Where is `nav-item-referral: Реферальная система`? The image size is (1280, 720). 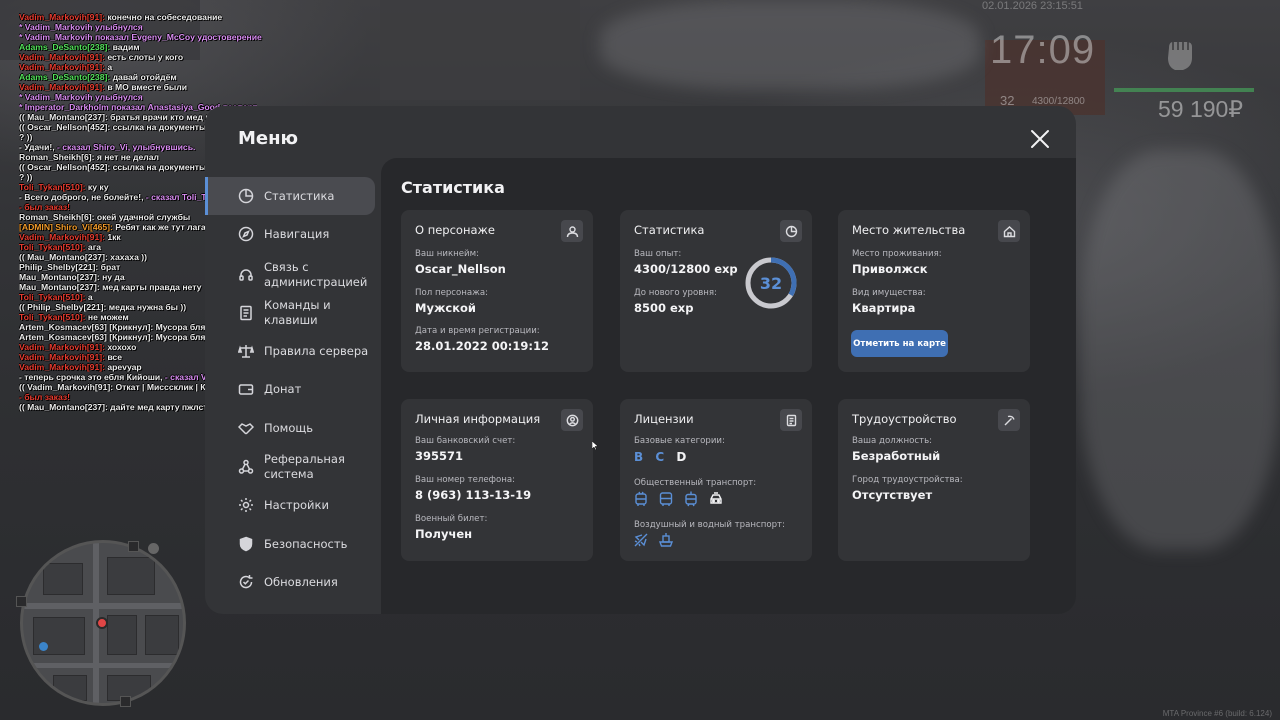 nav-item-referral: Реферальная система is located at coordinates (290, 467).